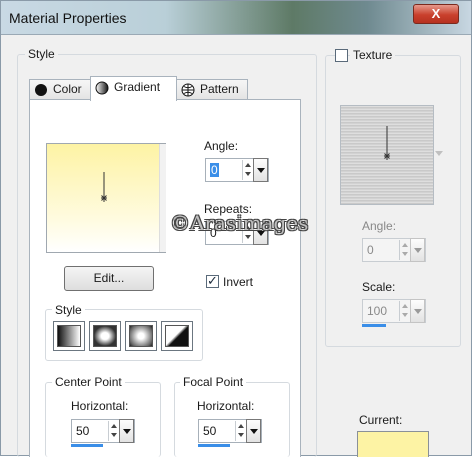 This screenshot has width=472, height=457. I want to click on center-horizontal-spinner: 50, so click(103, 431).